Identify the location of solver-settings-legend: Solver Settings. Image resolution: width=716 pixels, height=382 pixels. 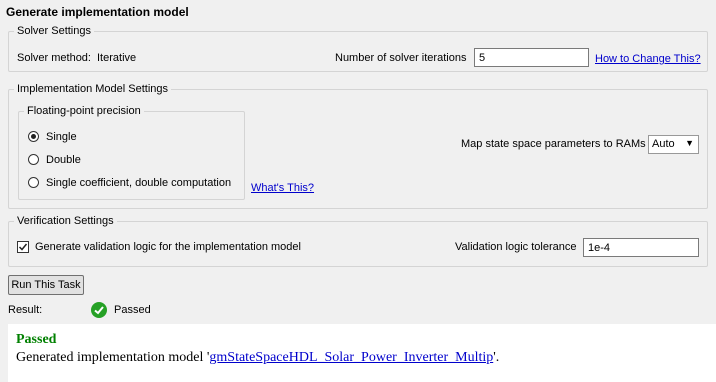
(54, 31).